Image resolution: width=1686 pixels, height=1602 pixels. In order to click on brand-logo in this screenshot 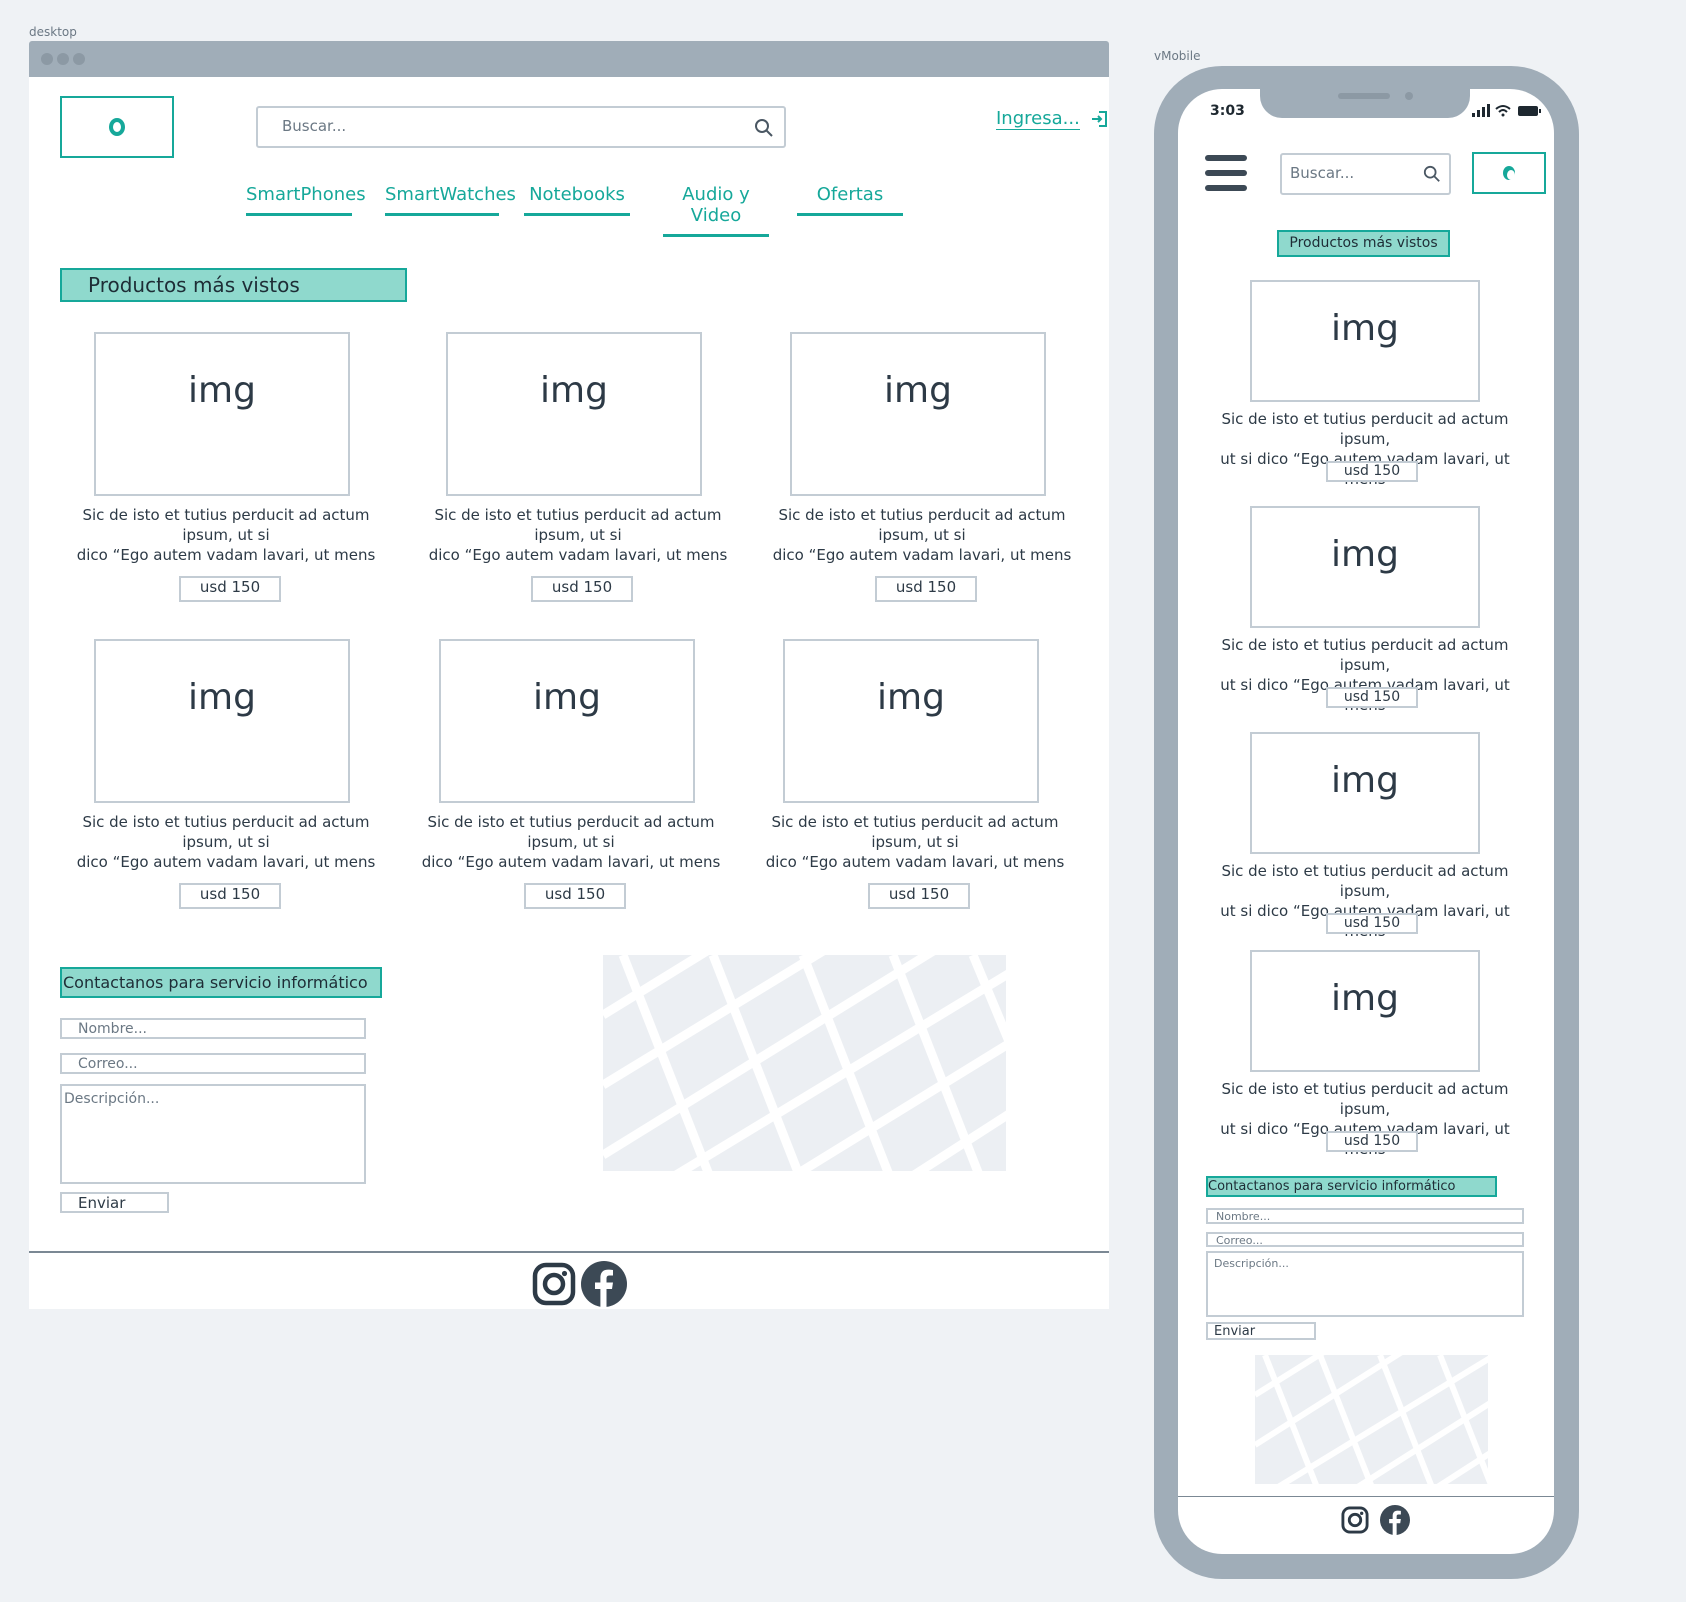, I will do `click(117, 127)`.